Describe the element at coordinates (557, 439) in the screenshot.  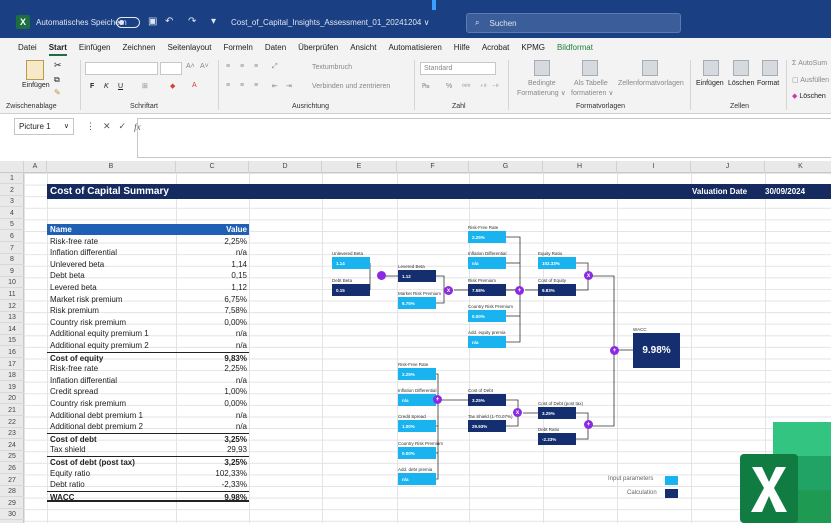
I see `tree-node-dr: -2.33%` at that location.